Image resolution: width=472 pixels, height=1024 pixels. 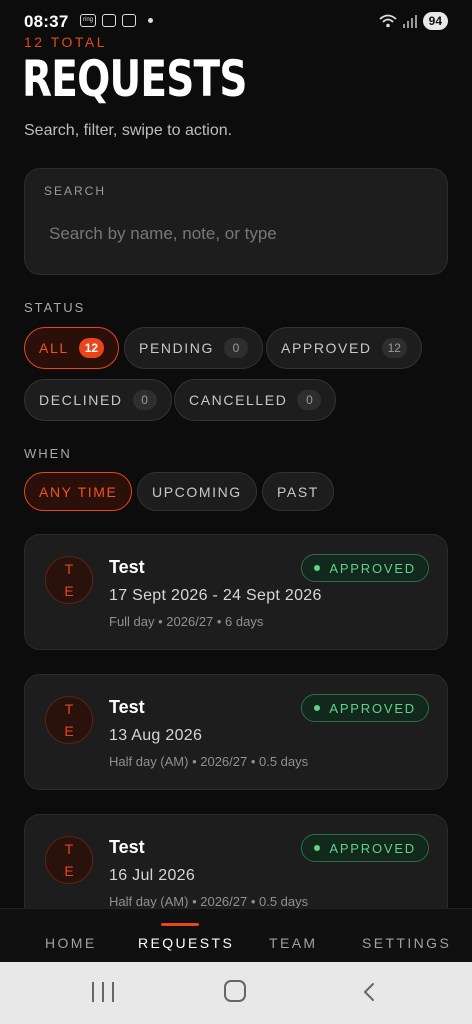 I want to click on when-chip-upcoming: UPCOMING, so click(x=197, y=491).